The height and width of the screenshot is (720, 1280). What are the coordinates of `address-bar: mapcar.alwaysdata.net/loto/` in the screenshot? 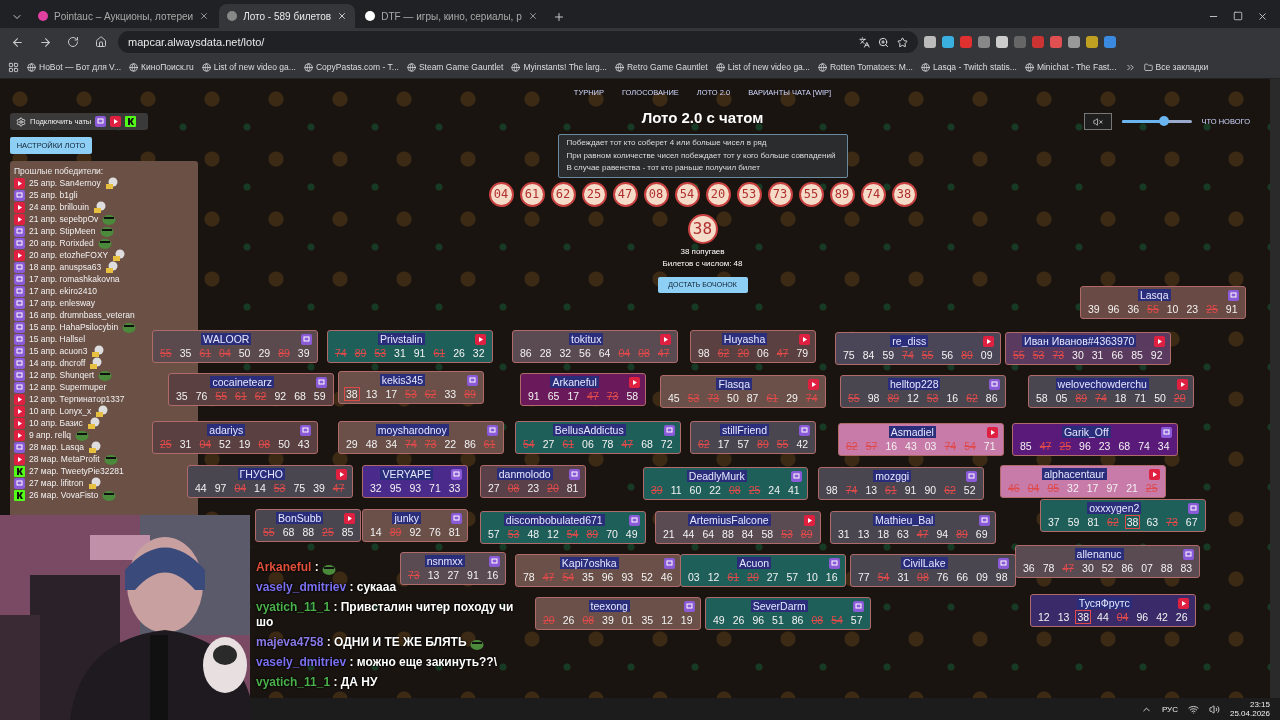 It's located at (518, 42).